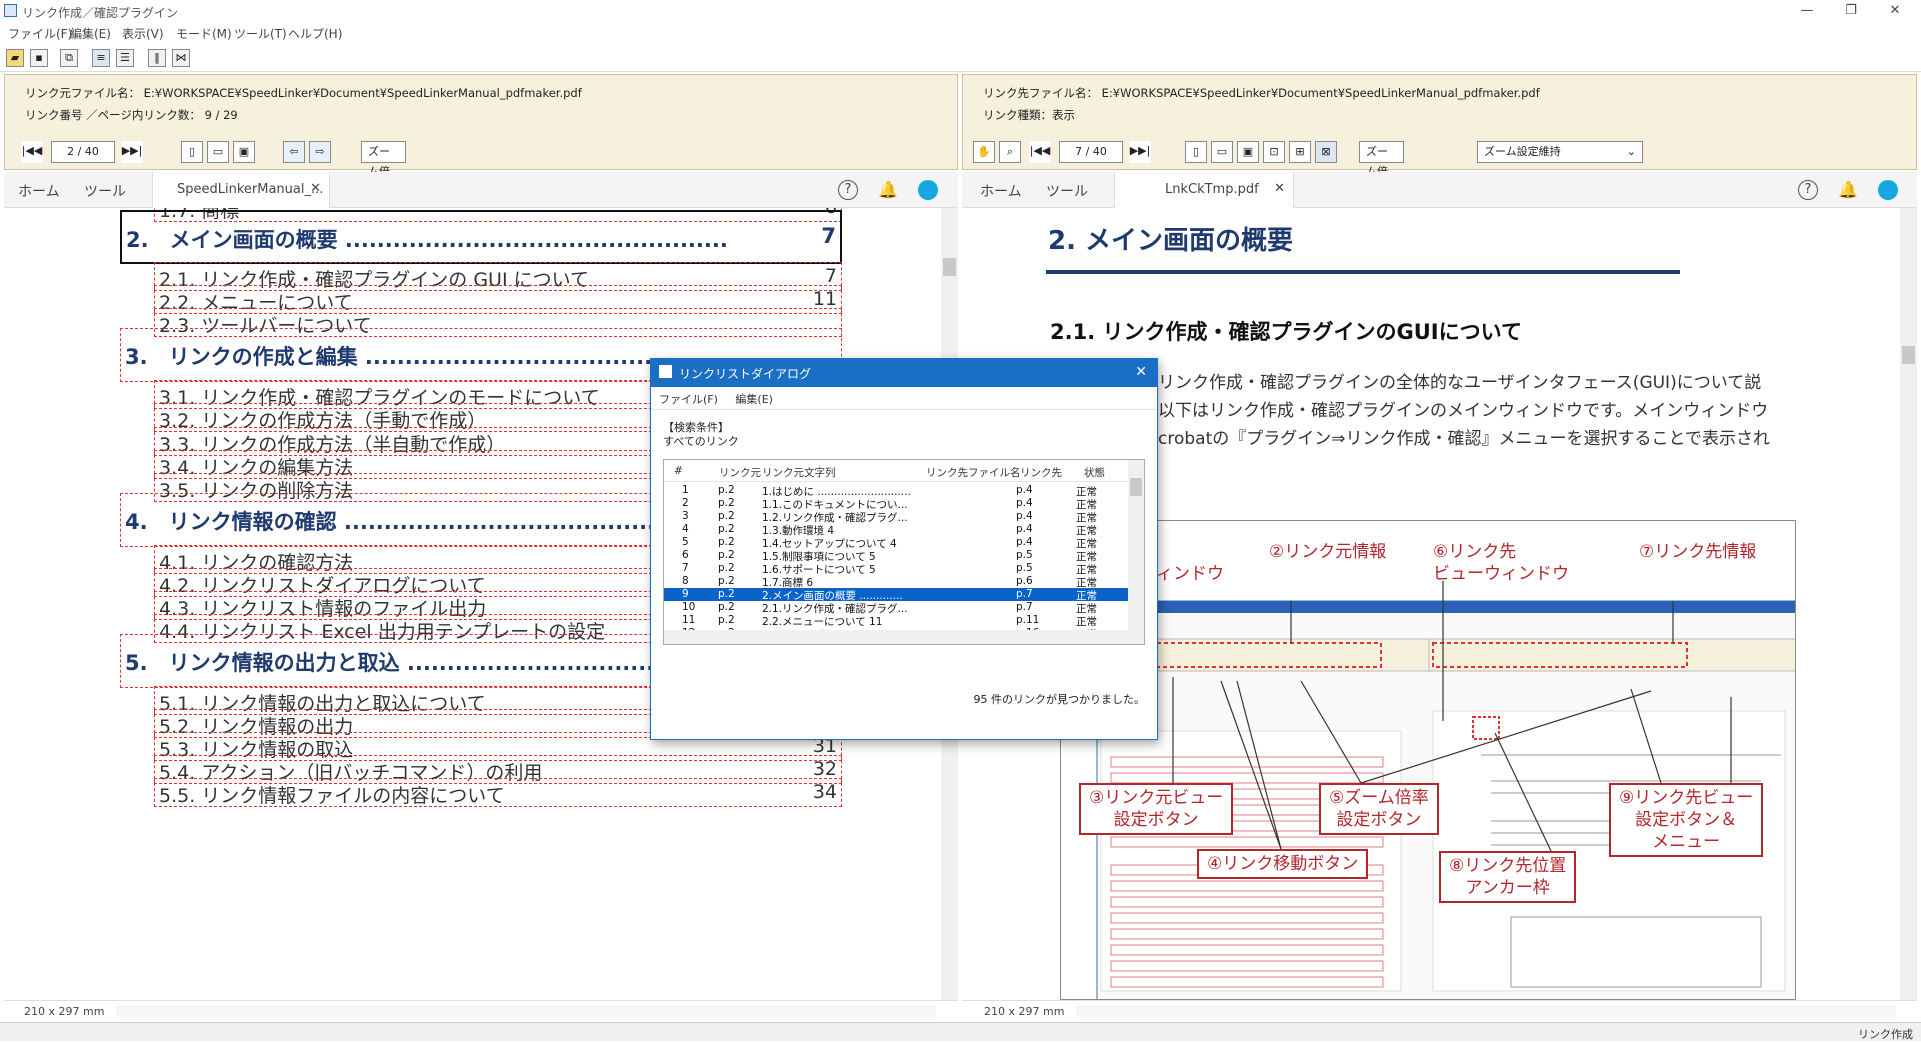 The width and height of the screenshot is (1921, 1042). I want to click on zoom-tool-icon: ⌕, so click(1010, 152).